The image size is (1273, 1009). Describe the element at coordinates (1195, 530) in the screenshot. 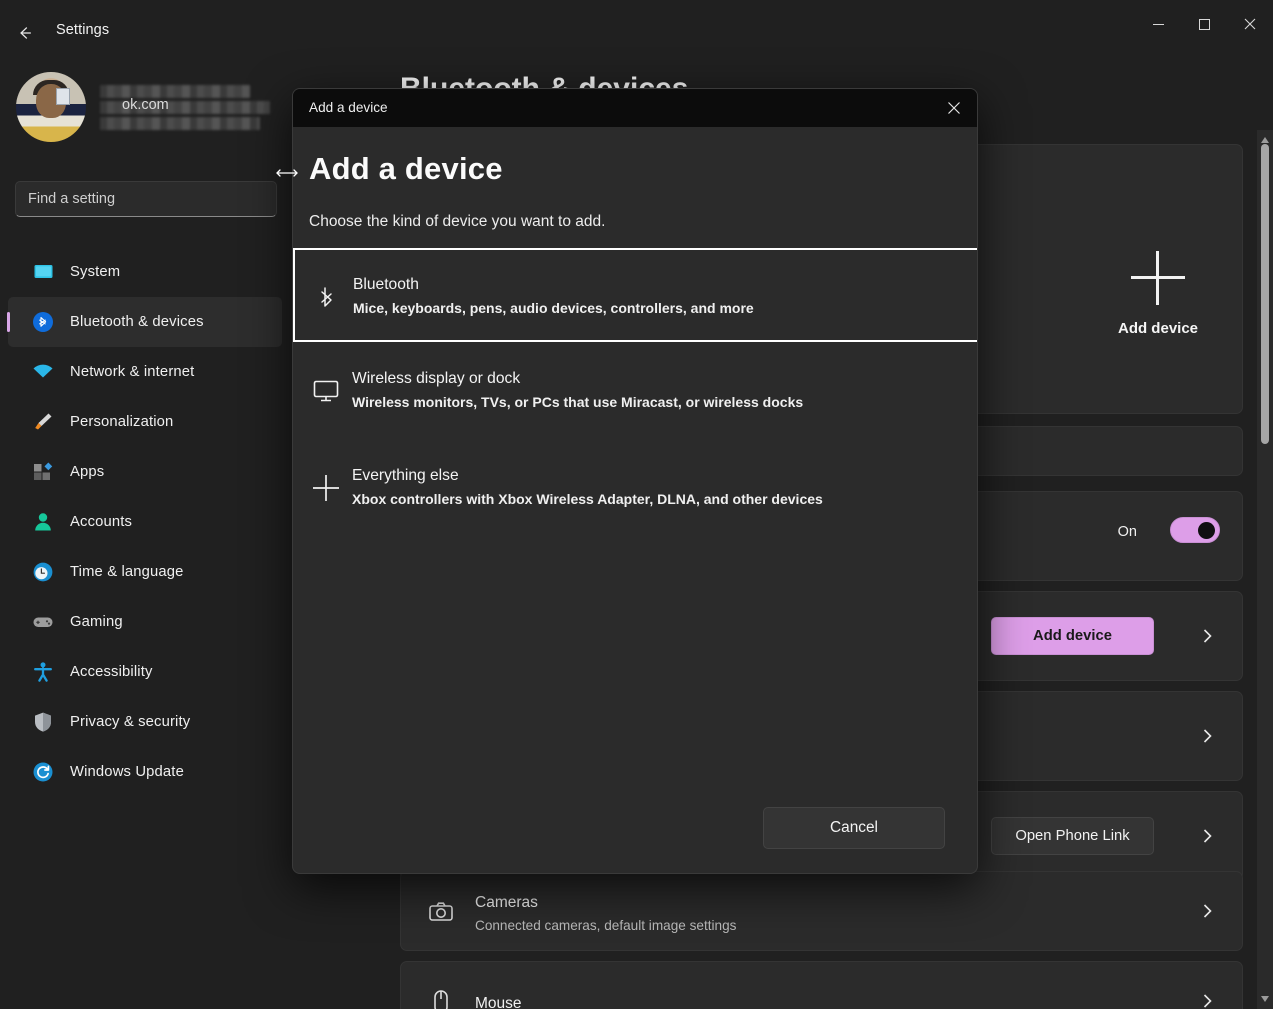

I see `bluetooth-toggle` at that location.